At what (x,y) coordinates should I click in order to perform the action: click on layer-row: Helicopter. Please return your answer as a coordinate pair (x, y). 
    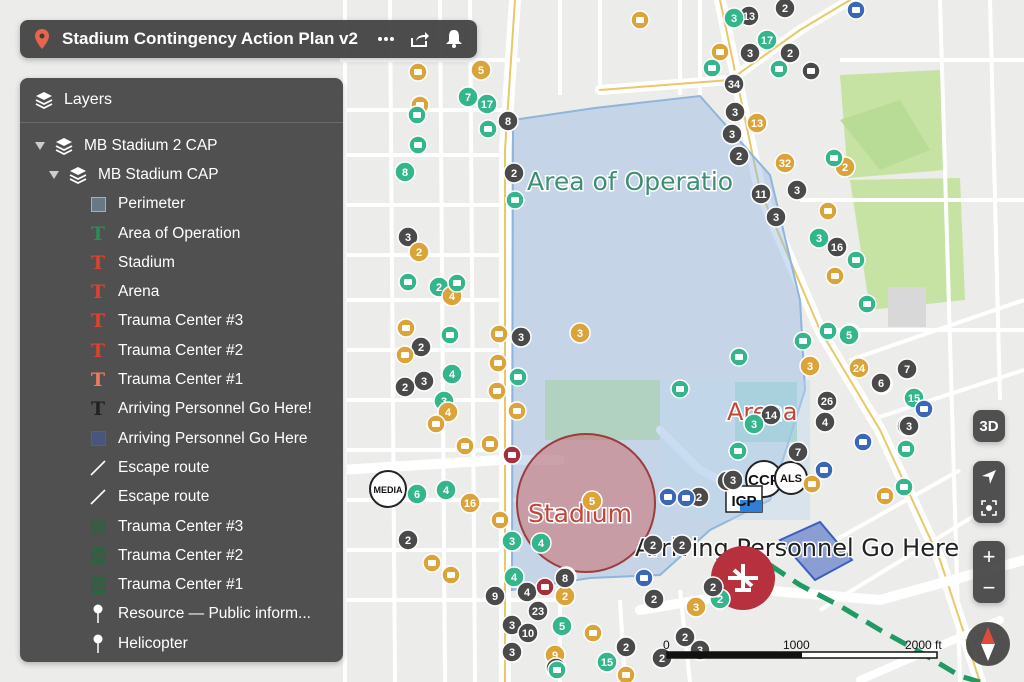
    Looking at the image, I should click on (181, 643).